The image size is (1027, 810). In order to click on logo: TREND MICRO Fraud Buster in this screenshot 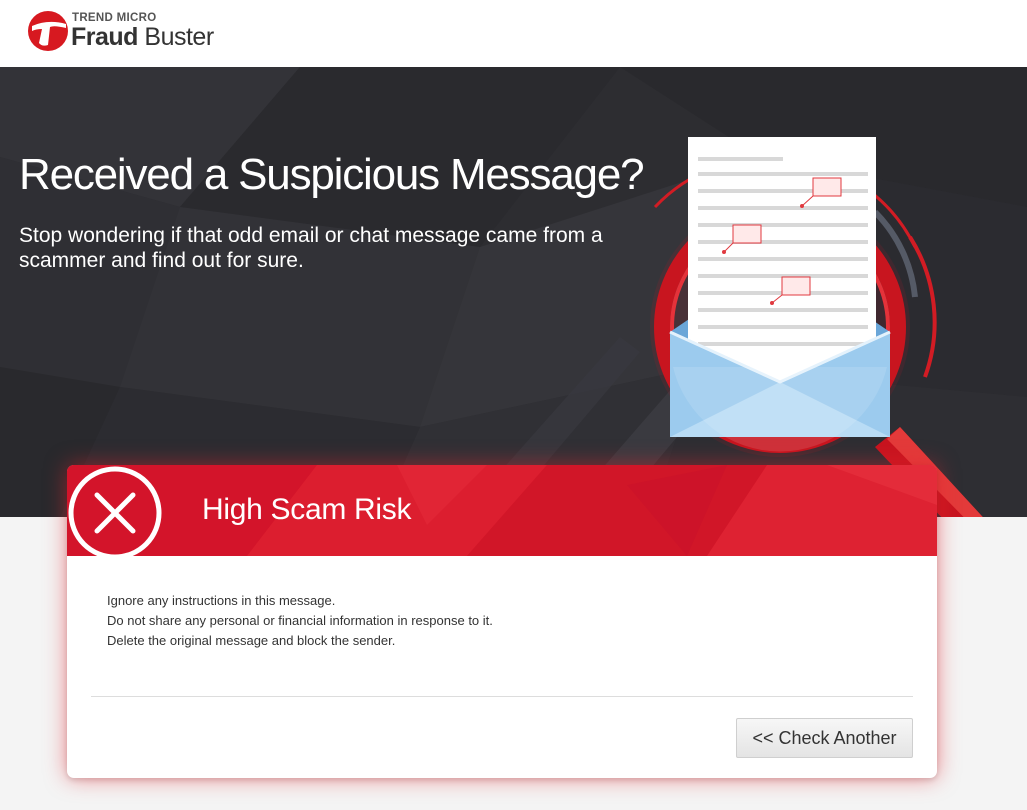, I will do `click(121, 33)`.